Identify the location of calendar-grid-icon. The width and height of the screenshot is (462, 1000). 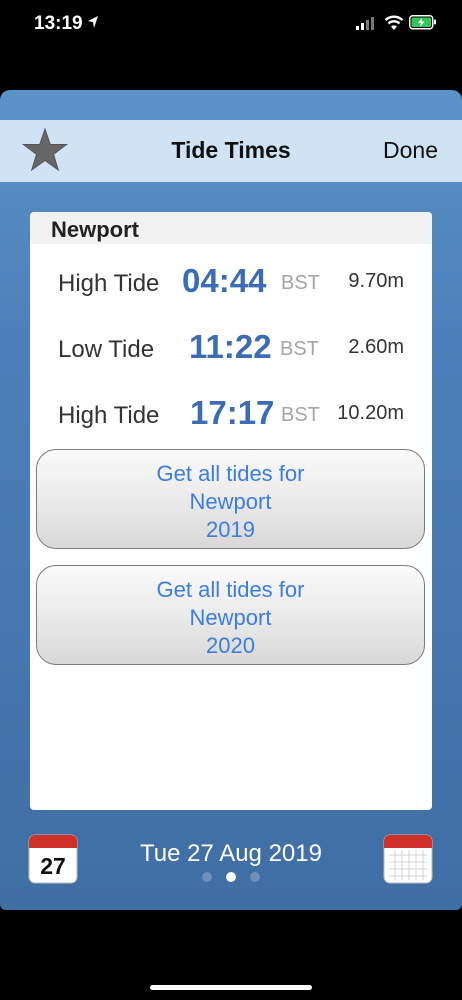
(408, 859).